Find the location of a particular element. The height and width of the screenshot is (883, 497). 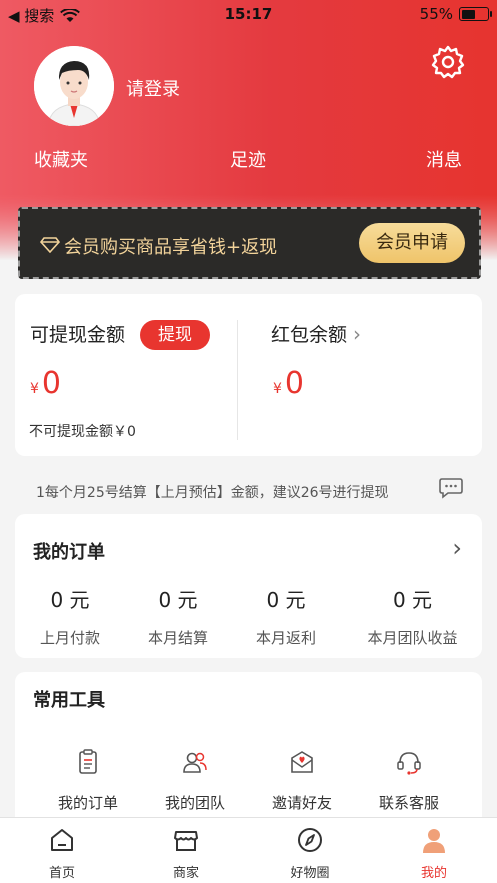

tool-label: 联系客服 is located at coordinates (408, 803).